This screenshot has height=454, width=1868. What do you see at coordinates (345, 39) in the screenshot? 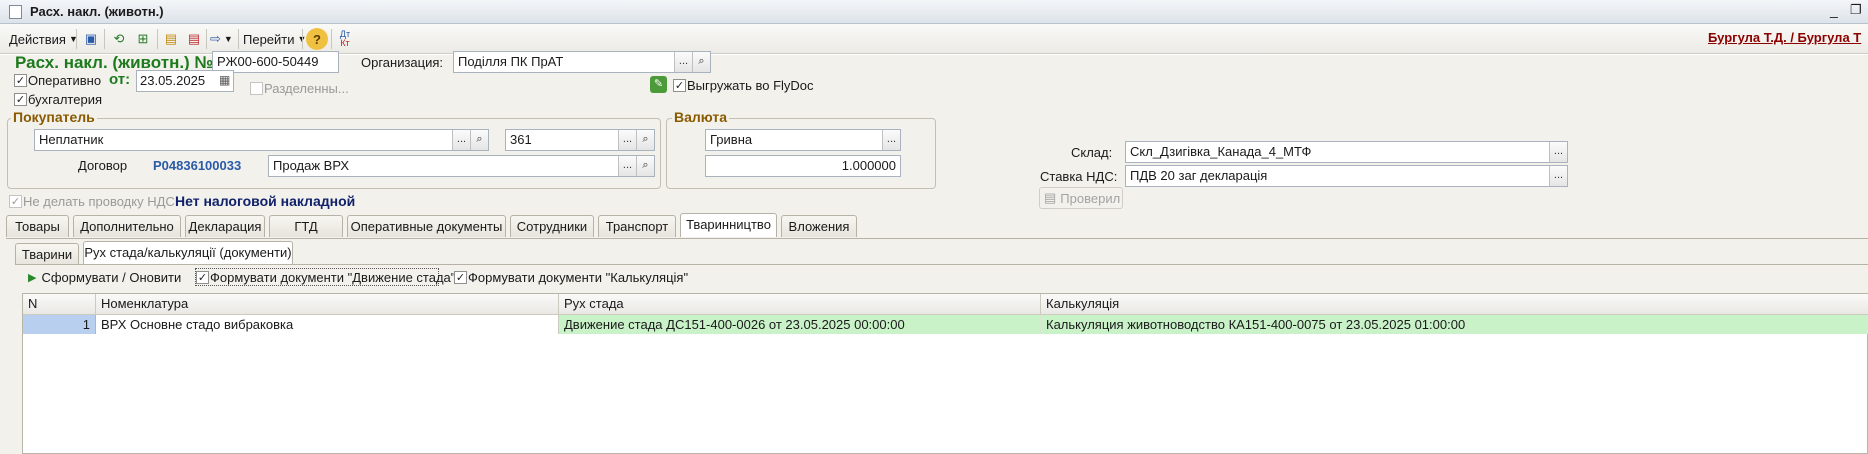
I see `debit-credit-icon: Дт Кт` at bounding box center [345, 39].